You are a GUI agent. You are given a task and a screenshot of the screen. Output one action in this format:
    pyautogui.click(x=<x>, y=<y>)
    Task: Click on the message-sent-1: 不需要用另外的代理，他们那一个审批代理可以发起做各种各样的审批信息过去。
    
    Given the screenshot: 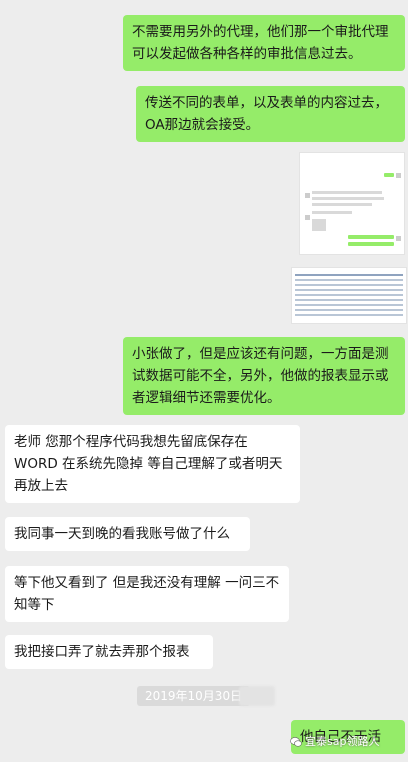 What is the action you would take?
    pyautogui.click(x=264, y=43)
    